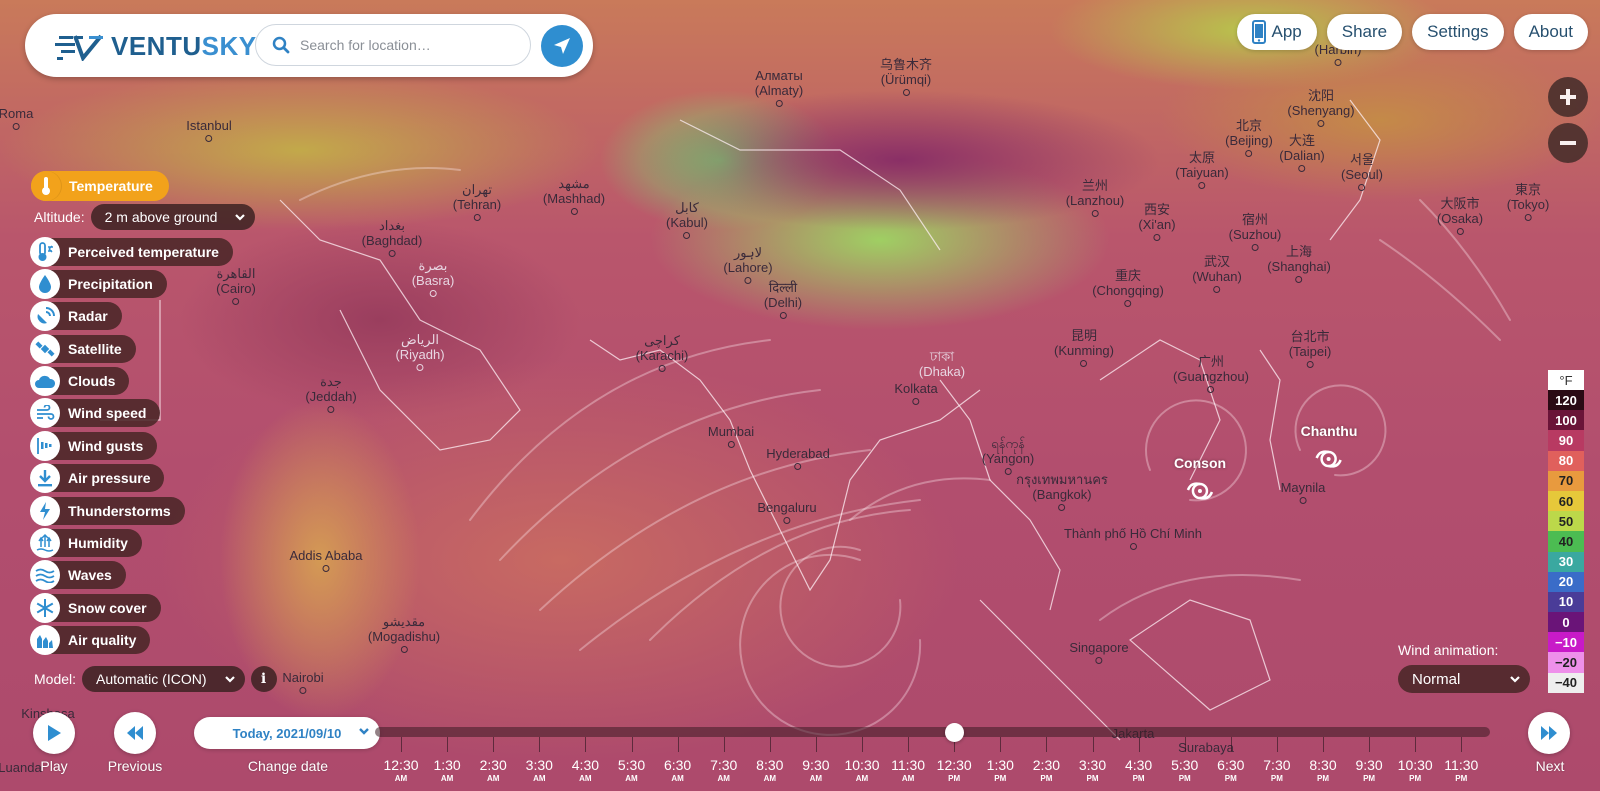 The height and width of the screenshot is (791, 1600). I want to click on city-label: جدة (Jeddah), so click(331, 393).